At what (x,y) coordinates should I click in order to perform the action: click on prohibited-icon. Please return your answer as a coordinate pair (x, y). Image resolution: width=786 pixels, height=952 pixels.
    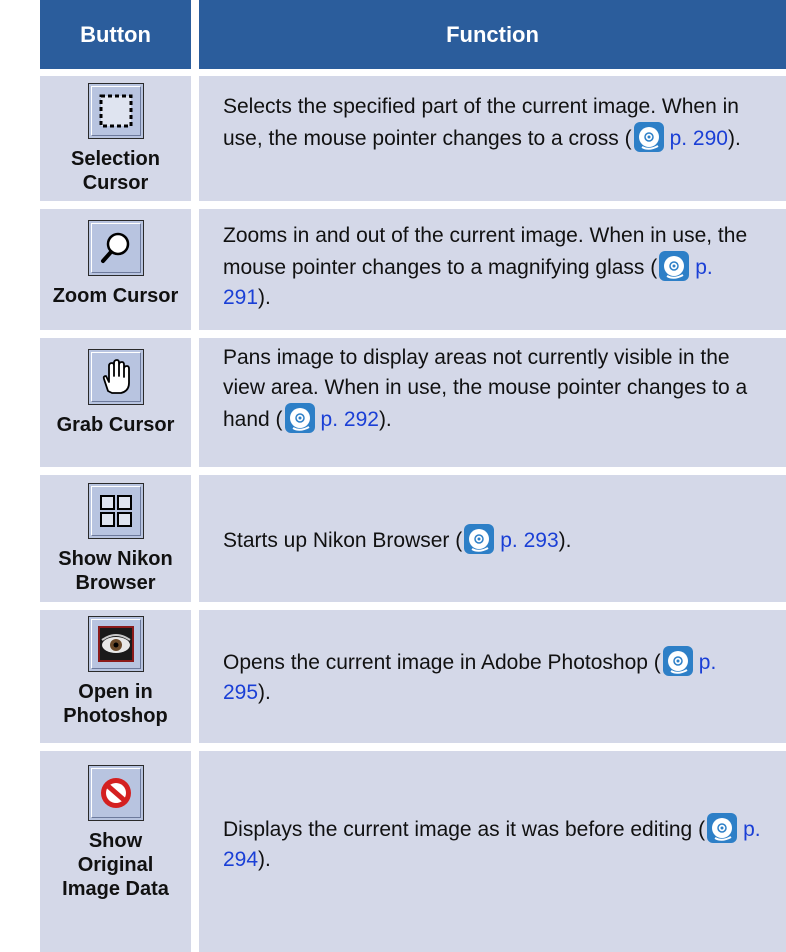
    Looking at the image, I should click on (115, 793).